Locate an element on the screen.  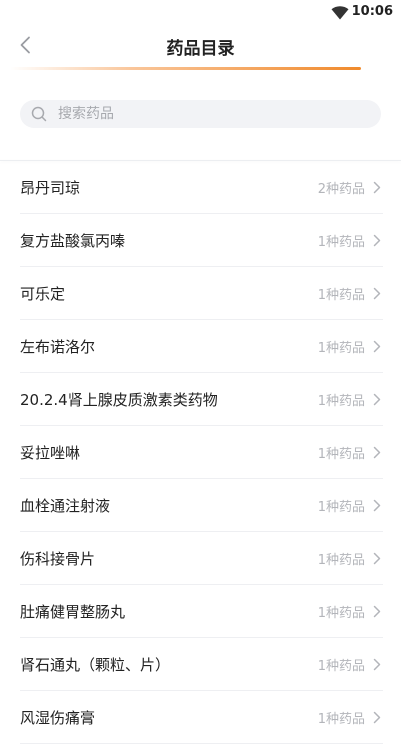
status-time: 10:06 is located at coordinates (372, 11).